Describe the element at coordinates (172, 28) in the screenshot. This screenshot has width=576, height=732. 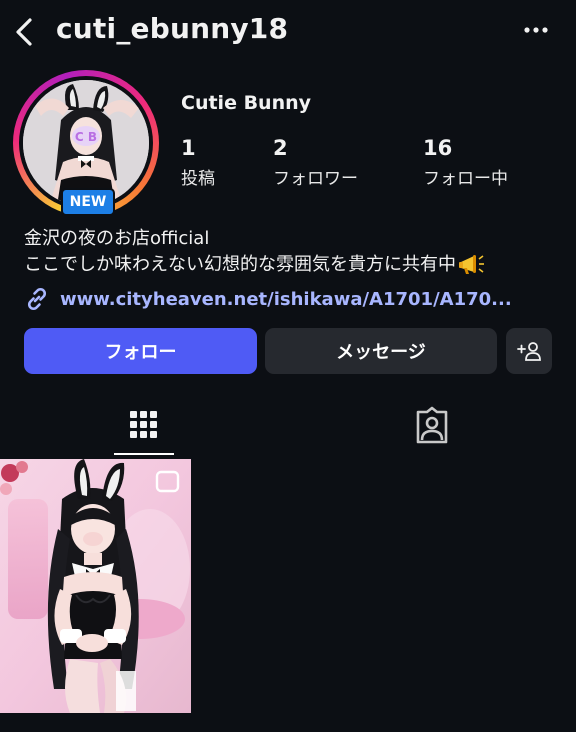
I see `profile-username: cuti_ebunny18` at that location.